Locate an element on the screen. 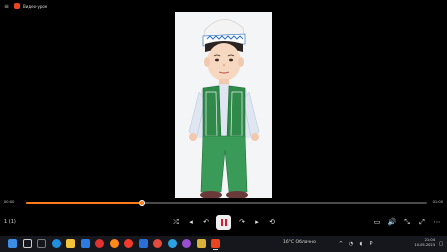 The image size is (447, 252). minimize-player-icon: ⤡ is located at coordinates (407, 222).